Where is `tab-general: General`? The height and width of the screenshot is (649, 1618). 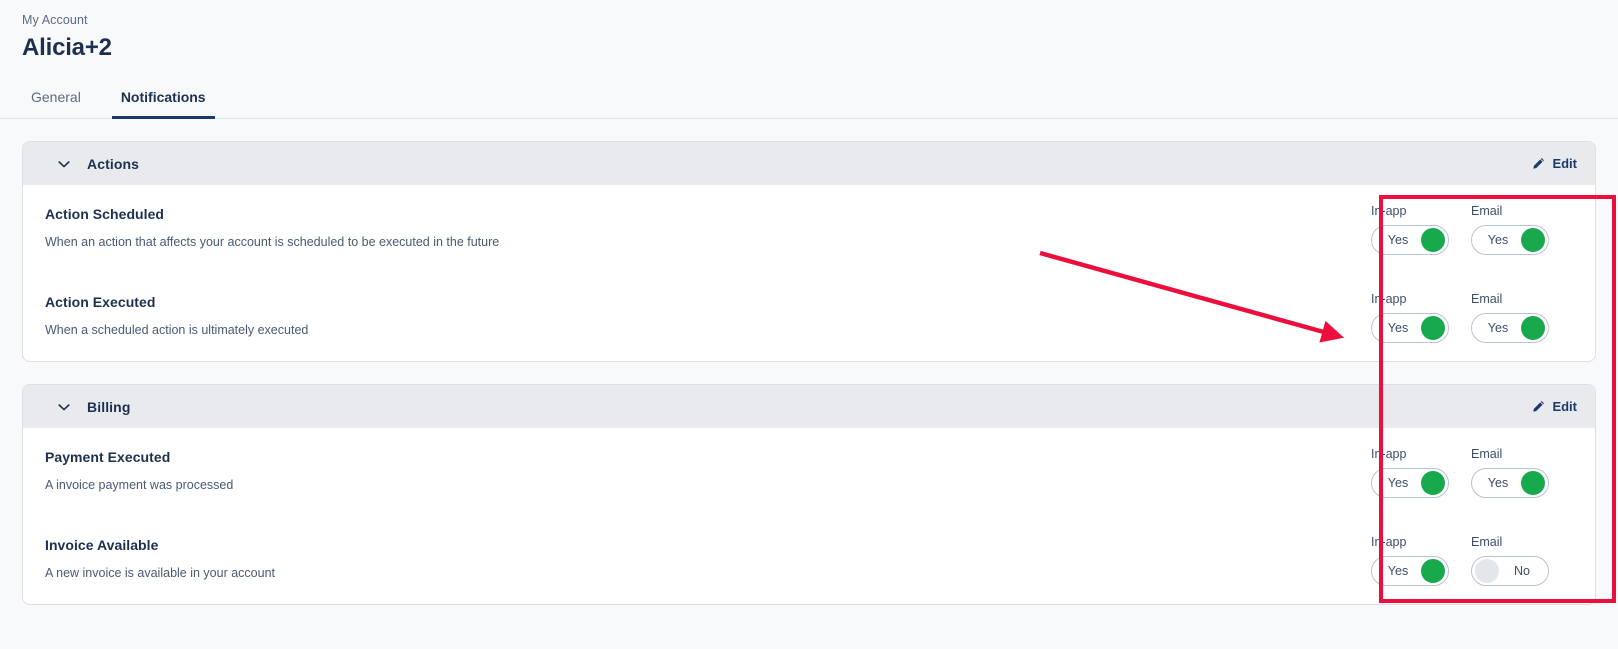
tab-general: General is located at coordinates (56, 100).